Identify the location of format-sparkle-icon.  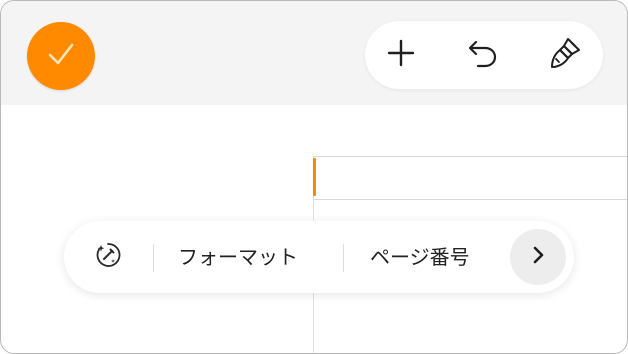
(108, 257).